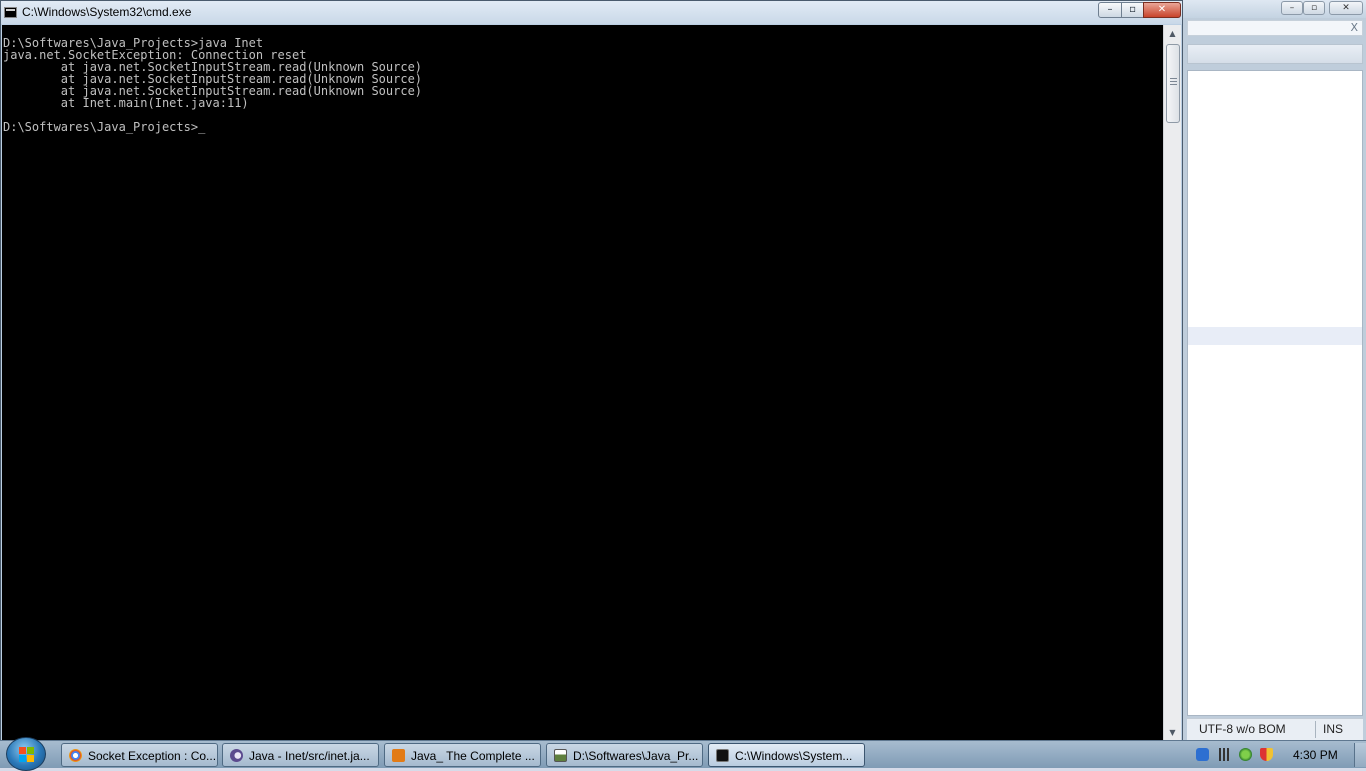 This screenshot has height=771, width=1366. I want to click on chrome-icon, so click(75, 755).